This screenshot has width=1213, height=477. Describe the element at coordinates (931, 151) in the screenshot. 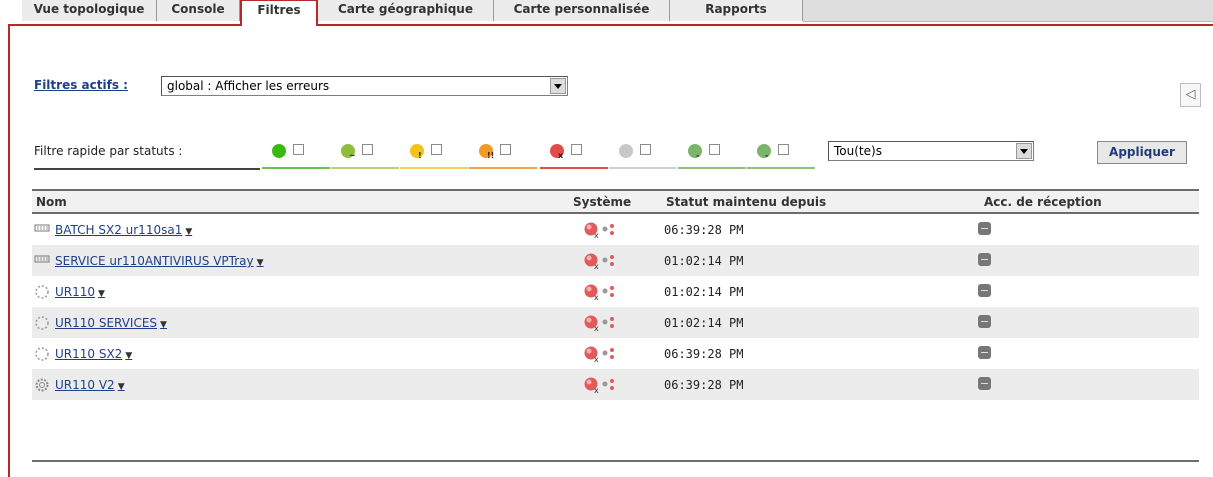

I see `status-scope-select: Tou(te)s` at that location.